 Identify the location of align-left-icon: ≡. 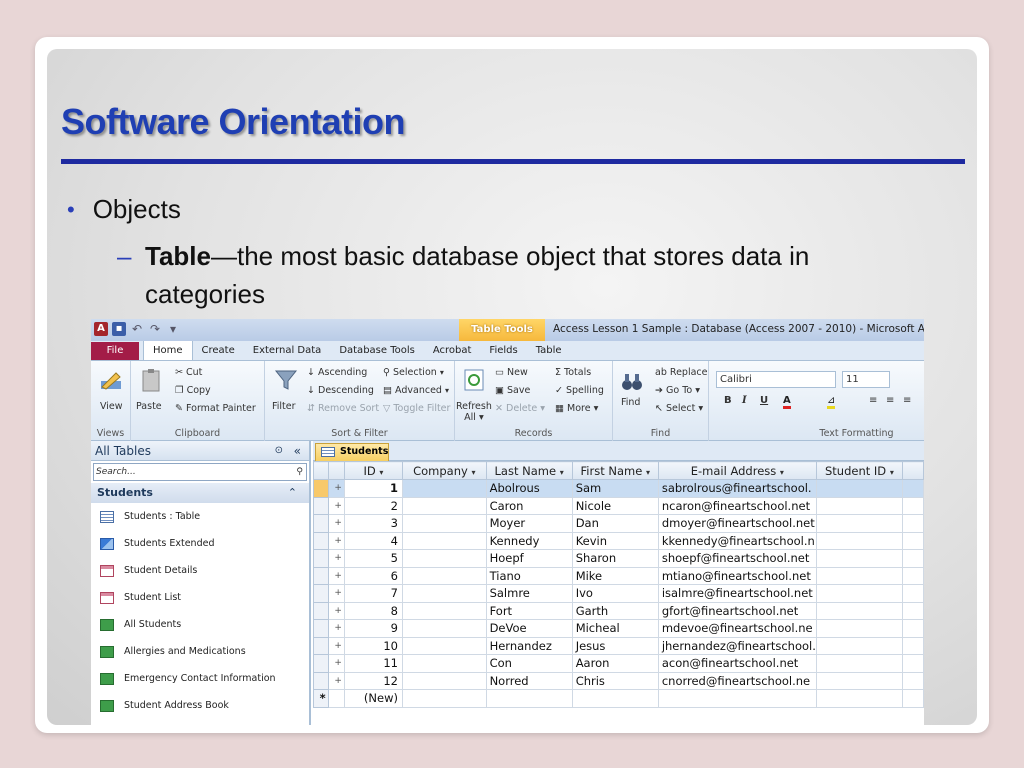
(873, 400).